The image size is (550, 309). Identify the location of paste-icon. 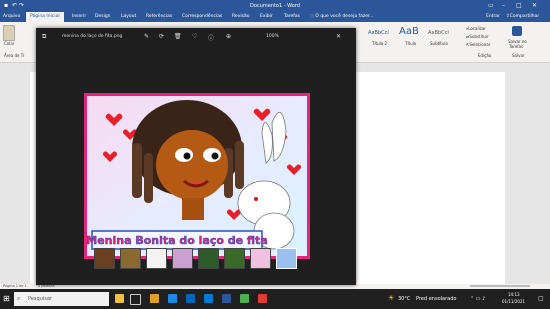
(9, 33).